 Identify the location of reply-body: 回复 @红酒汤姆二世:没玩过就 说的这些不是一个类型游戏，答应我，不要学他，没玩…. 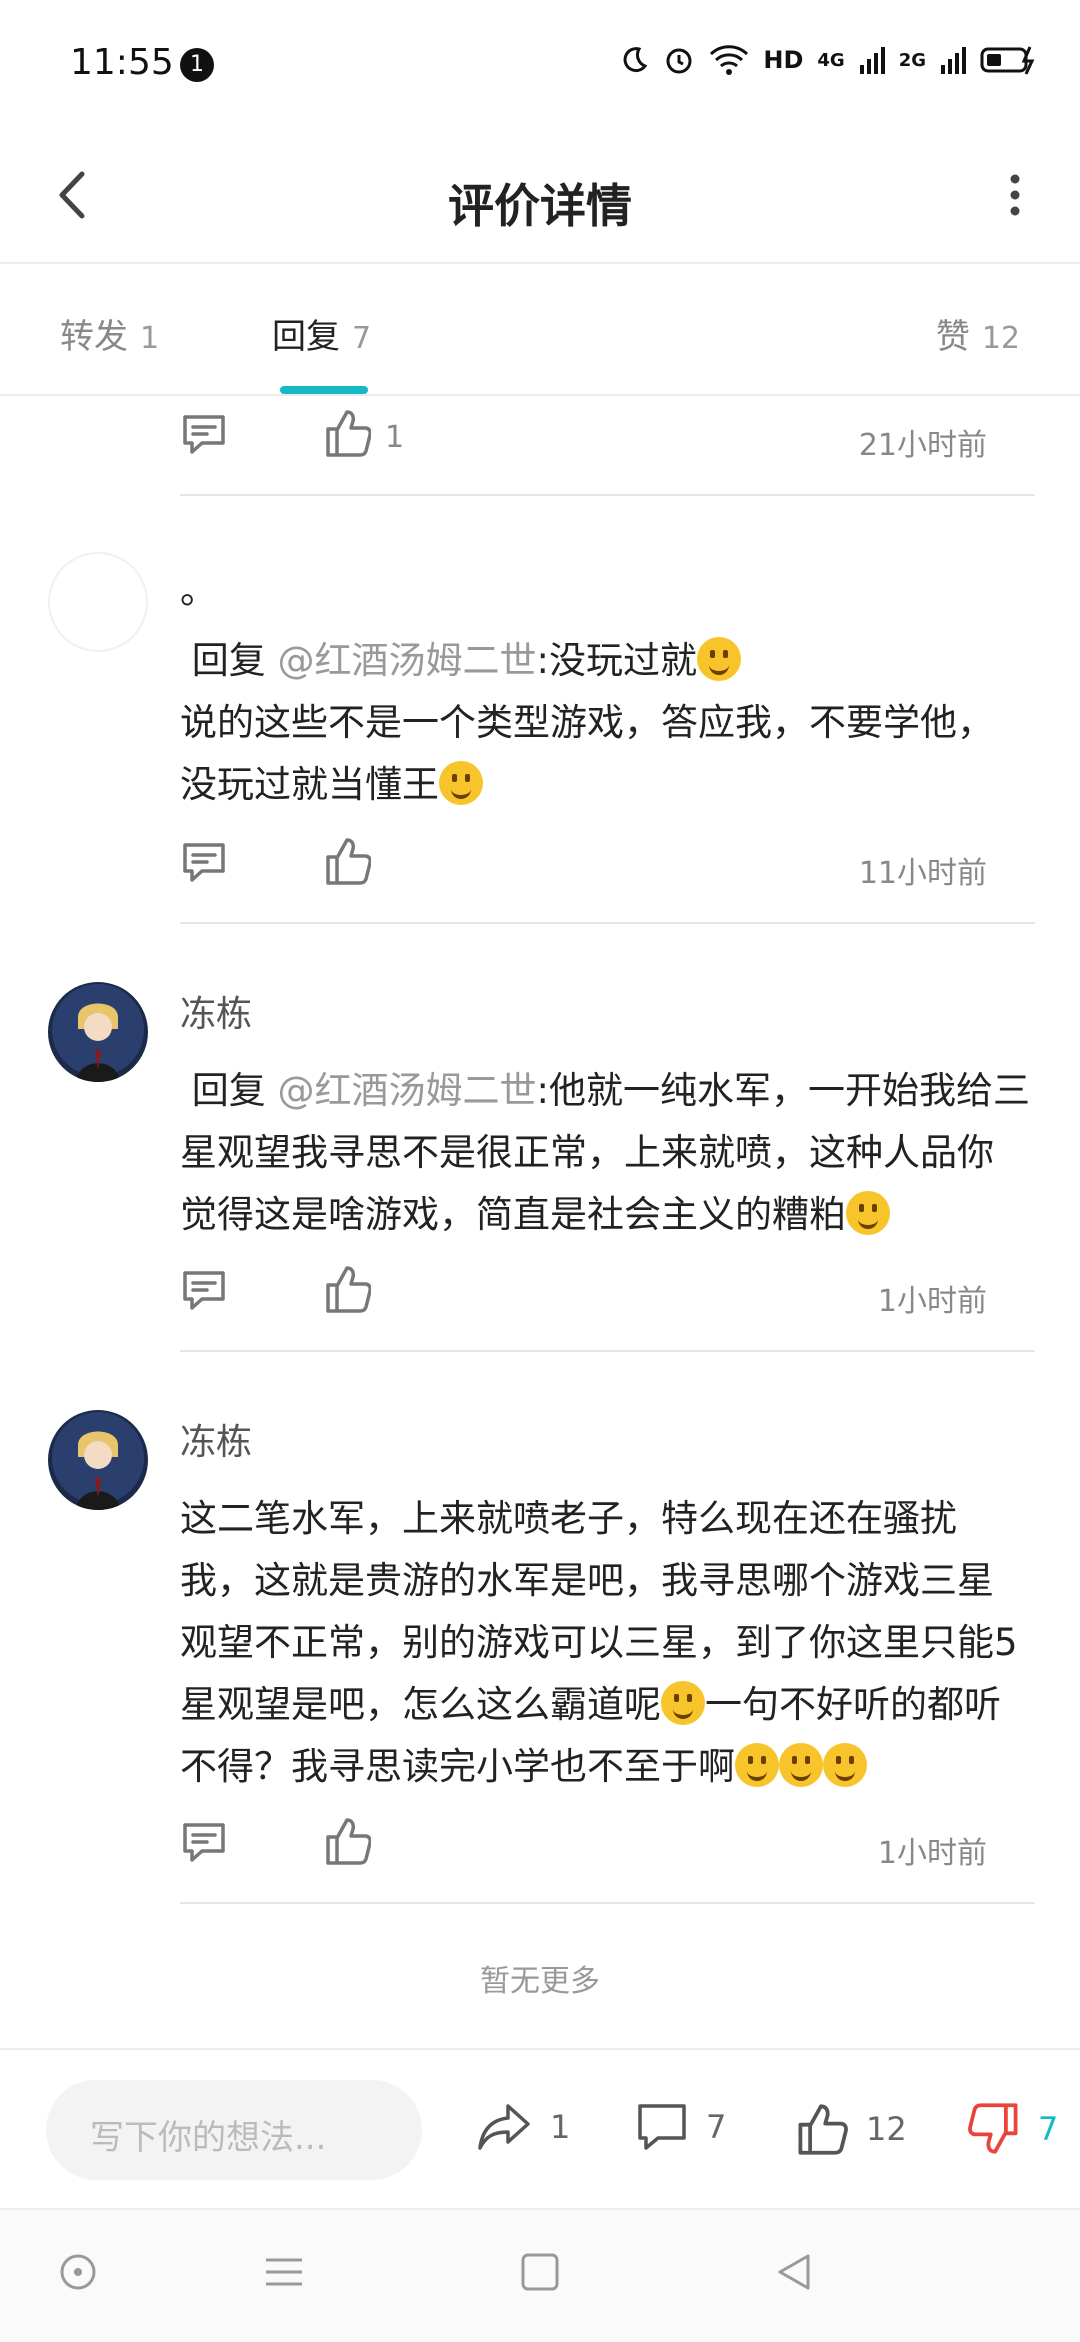
(605, 723).